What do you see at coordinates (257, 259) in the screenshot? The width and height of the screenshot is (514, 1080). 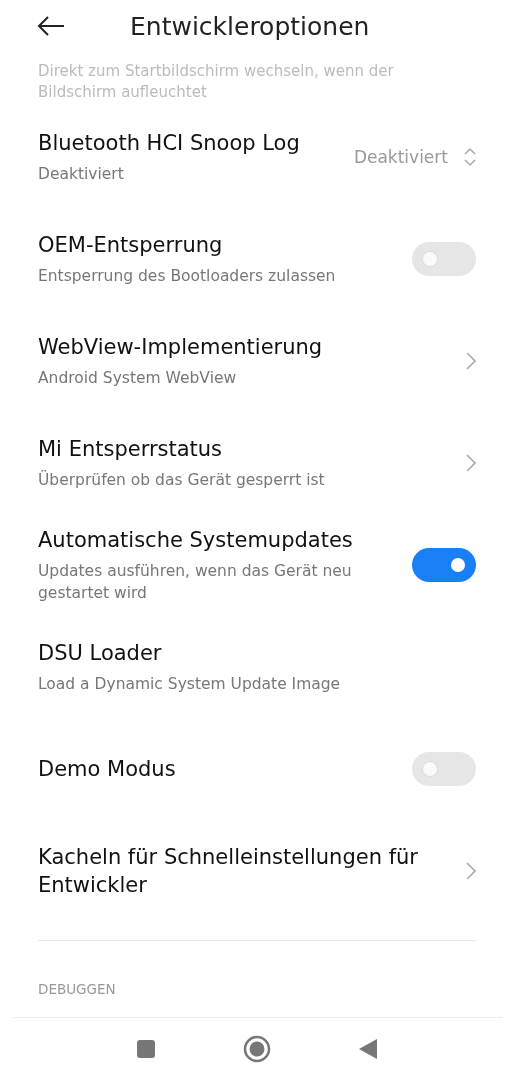 I see `setting-row: OEM-Entsperrung Entsperrung des Bootloaders zulassen` at bounding box center [257, 259].